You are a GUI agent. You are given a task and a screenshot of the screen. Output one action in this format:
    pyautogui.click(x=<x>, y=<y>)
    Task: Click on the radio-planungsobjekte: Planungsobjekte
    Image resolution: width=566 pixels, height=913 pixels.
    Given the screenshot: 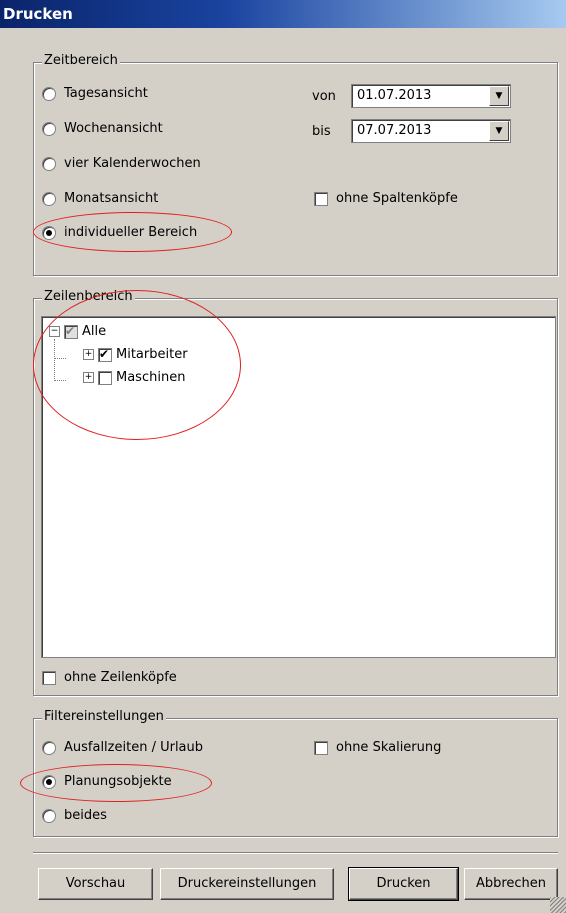 What is the action you would take?
    pyautogui.click(x=107, y=781)
    